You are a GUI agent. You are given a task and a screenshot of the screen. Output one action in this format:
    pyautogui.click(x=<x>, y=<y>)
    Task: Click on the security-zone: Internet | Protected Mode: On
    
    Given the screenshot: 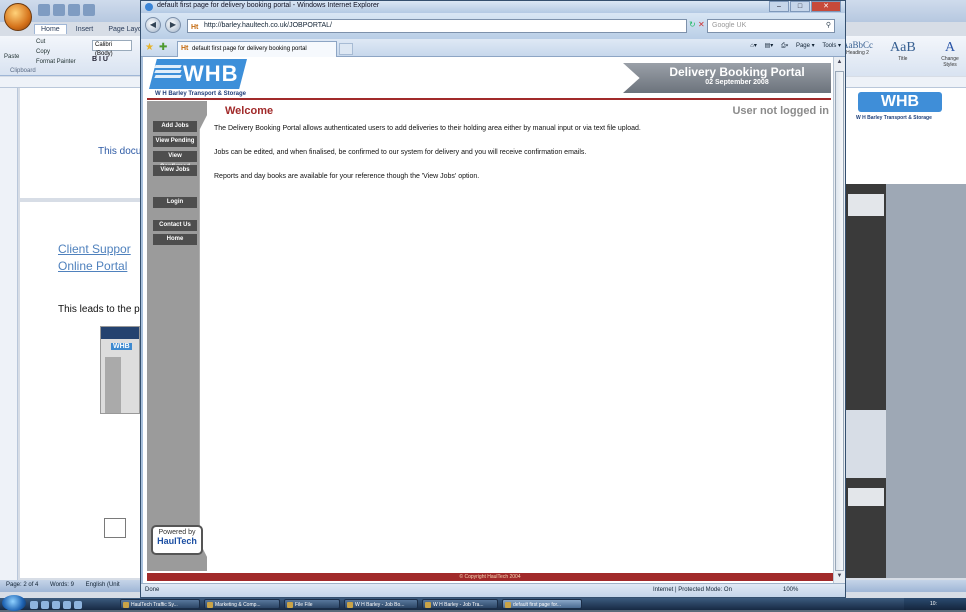 What is the action you would take?
    pyautogui.click(x=692, y=590)
    